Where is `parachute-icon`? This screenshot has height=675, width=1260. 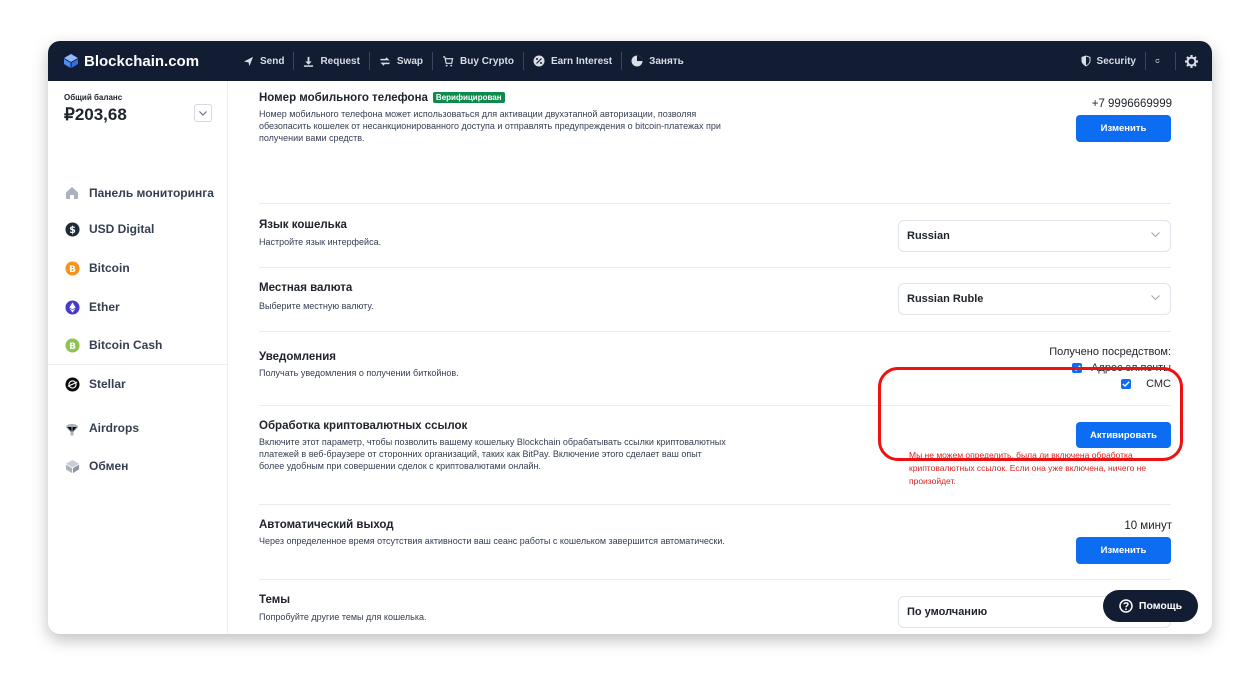 parachute-icon is located at coordinates (72, 428).